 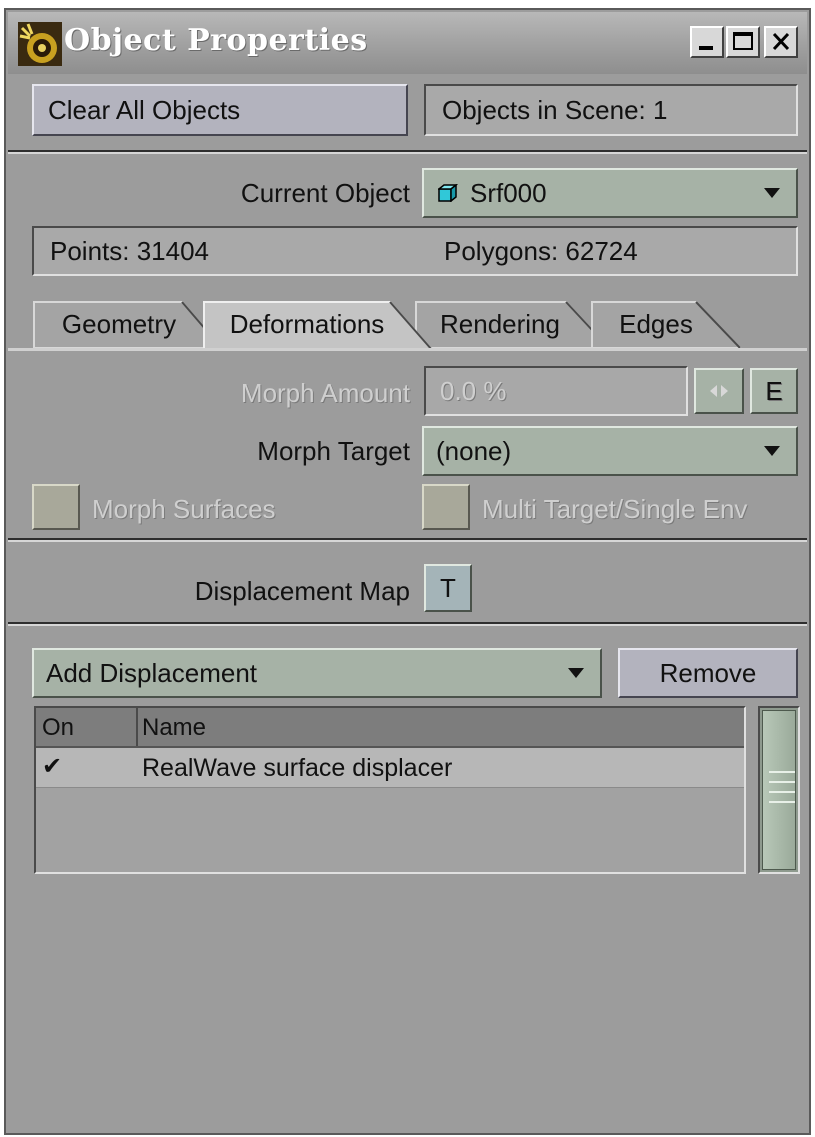 I want to click on tab-rendering: Rendering, so click(x=500, y=324).